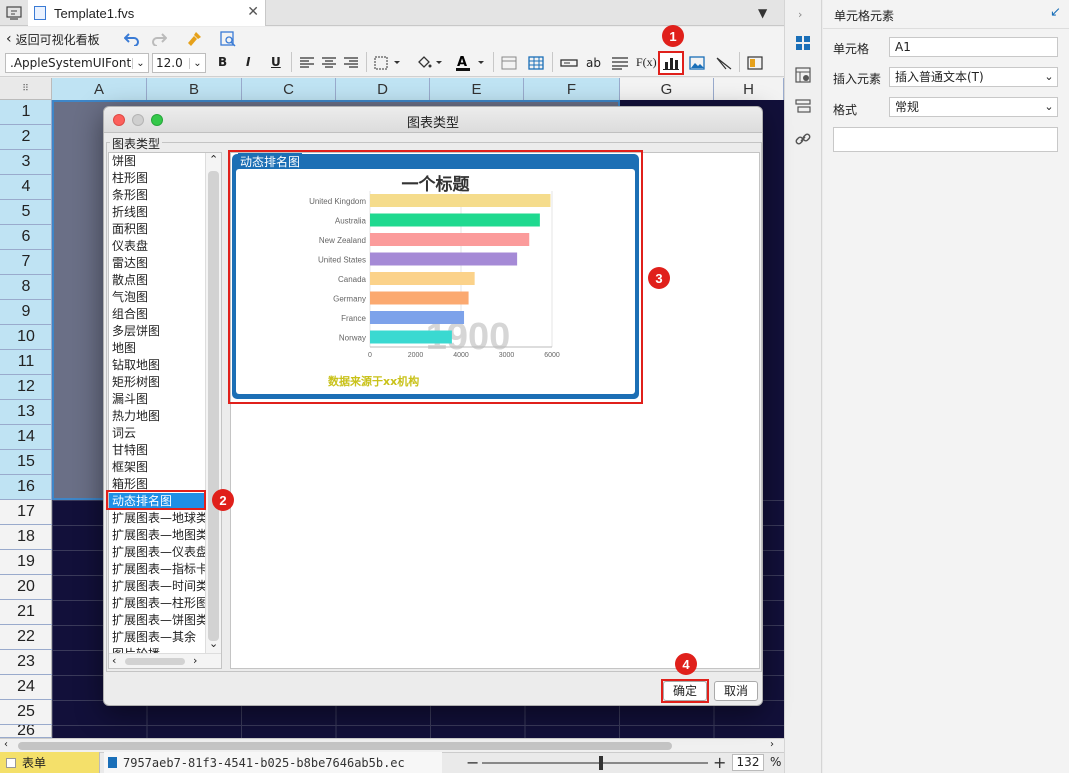  I want to click on sheet-tab: 表单, so click(50, 762).